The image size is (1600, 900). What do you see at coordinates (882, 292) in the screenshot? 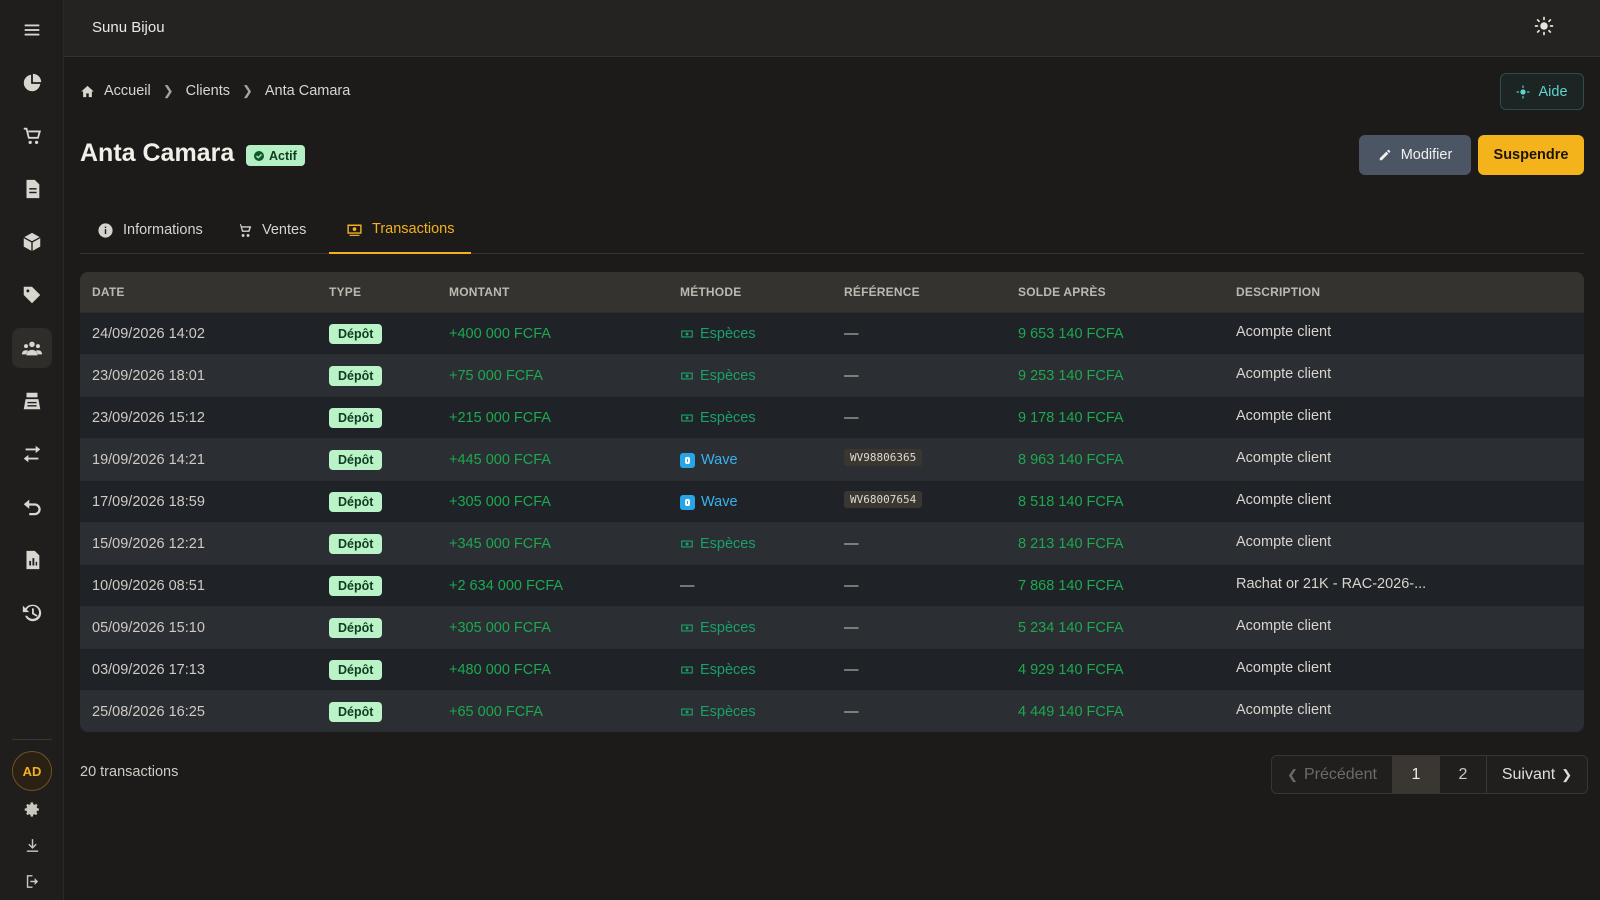
I see `column-header-reference: RÉFÉRENCE` at bounding box center [882, 292].